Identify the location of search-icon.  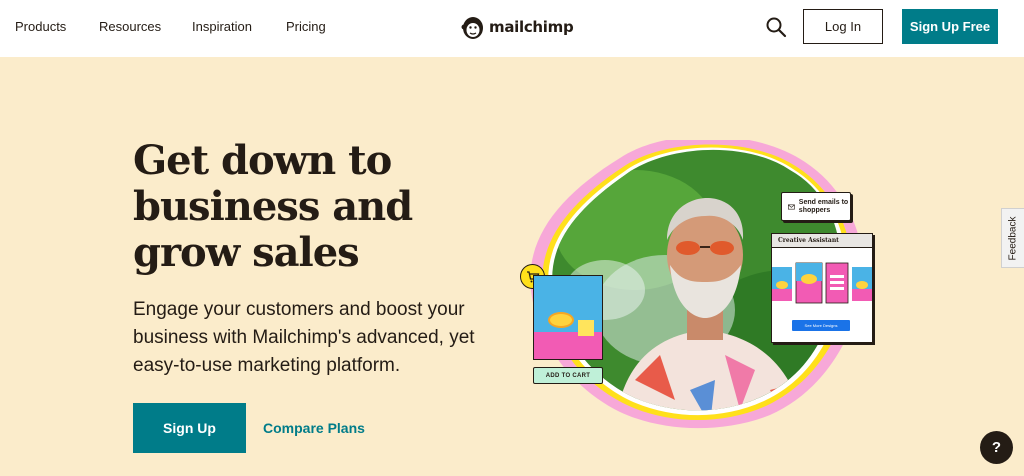
(776, 27).